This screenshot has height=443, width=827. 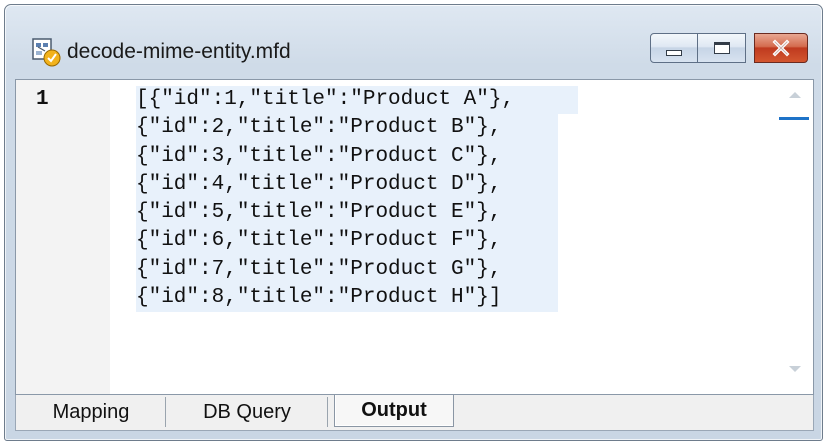 I want to click on code-line: {"id":7,"title":"Product G"},, so click(x=347, y=270).